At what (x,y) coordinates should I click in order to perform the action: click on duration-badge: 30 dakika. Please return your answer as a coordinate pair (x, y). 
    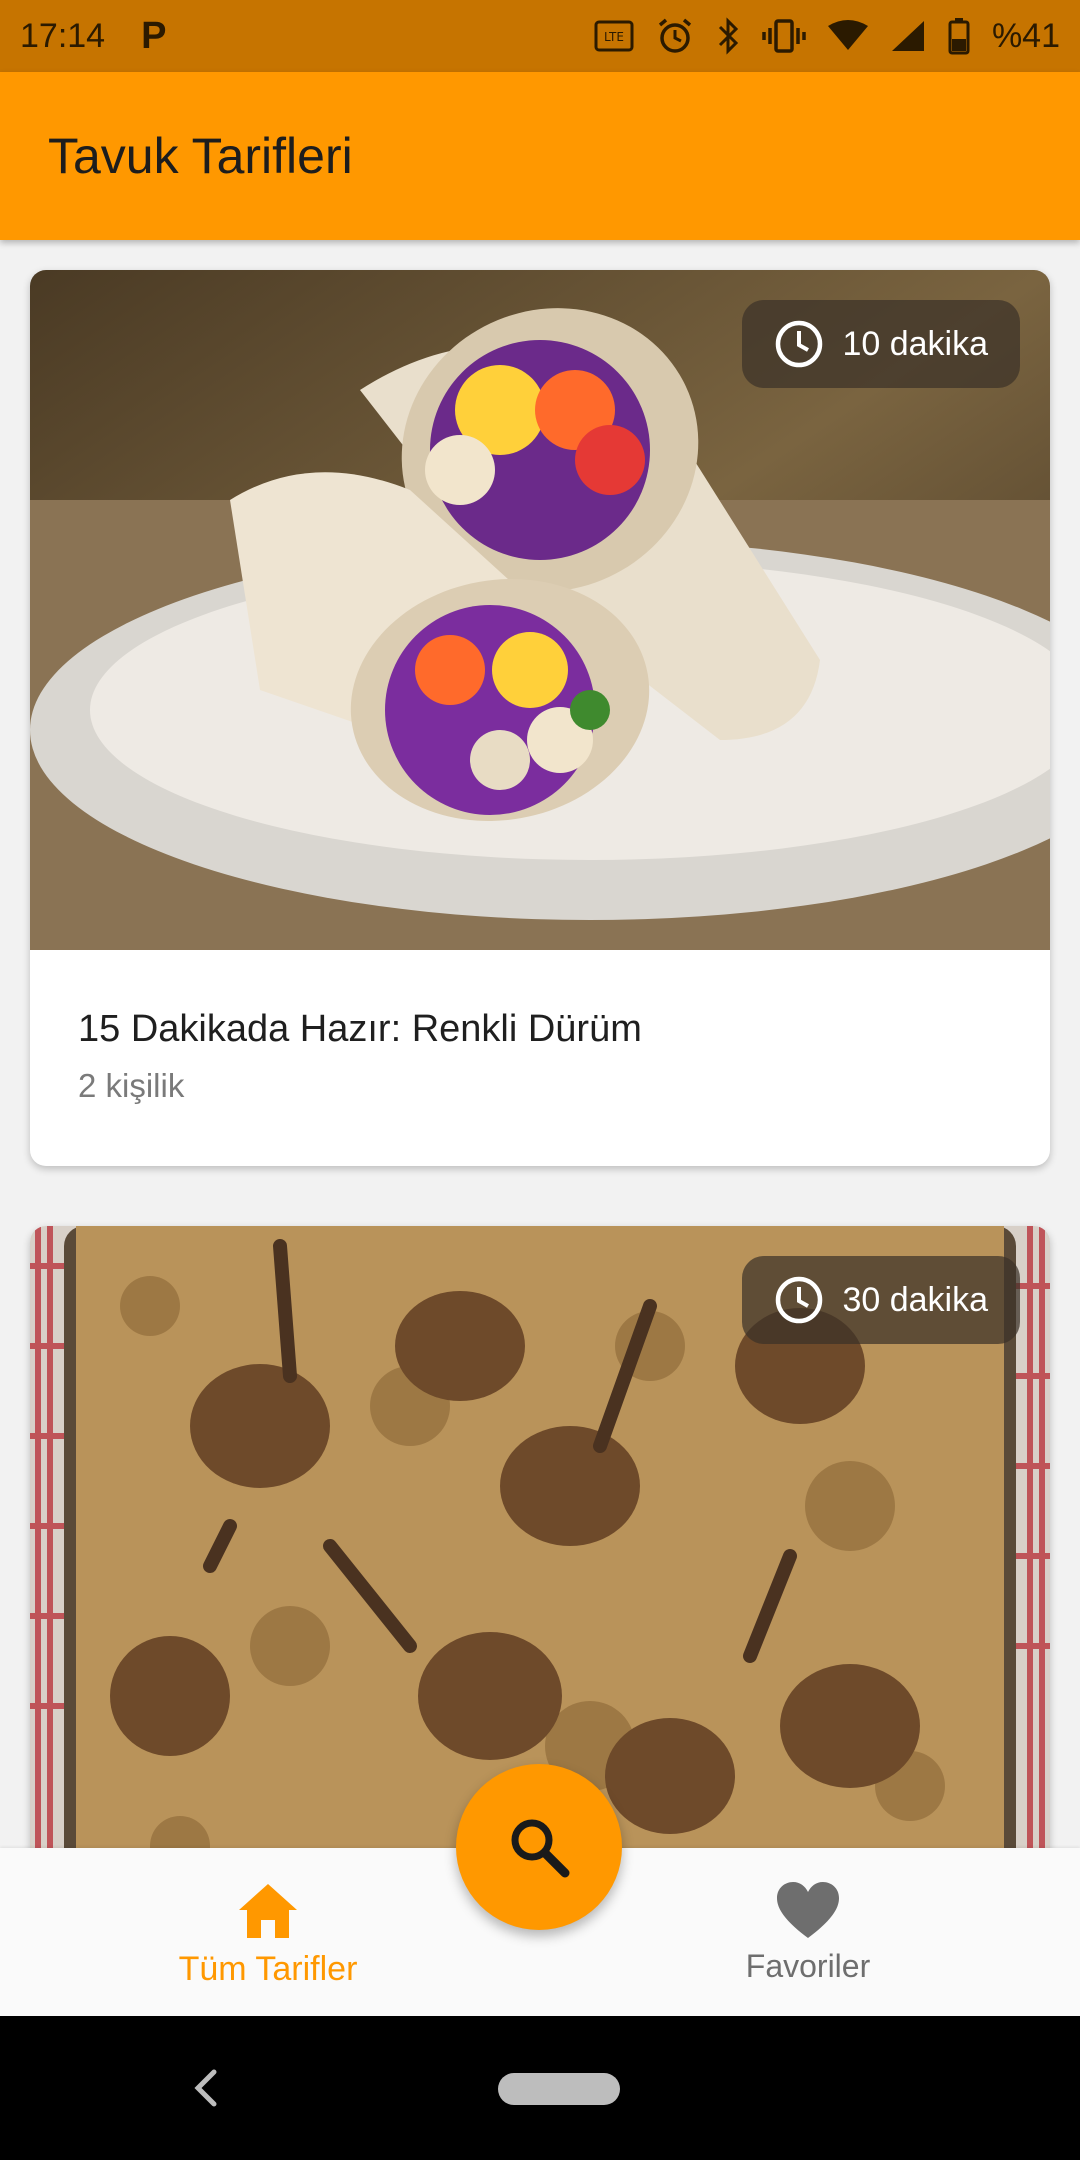
    Looking at the image, I should click on (881, 1300).